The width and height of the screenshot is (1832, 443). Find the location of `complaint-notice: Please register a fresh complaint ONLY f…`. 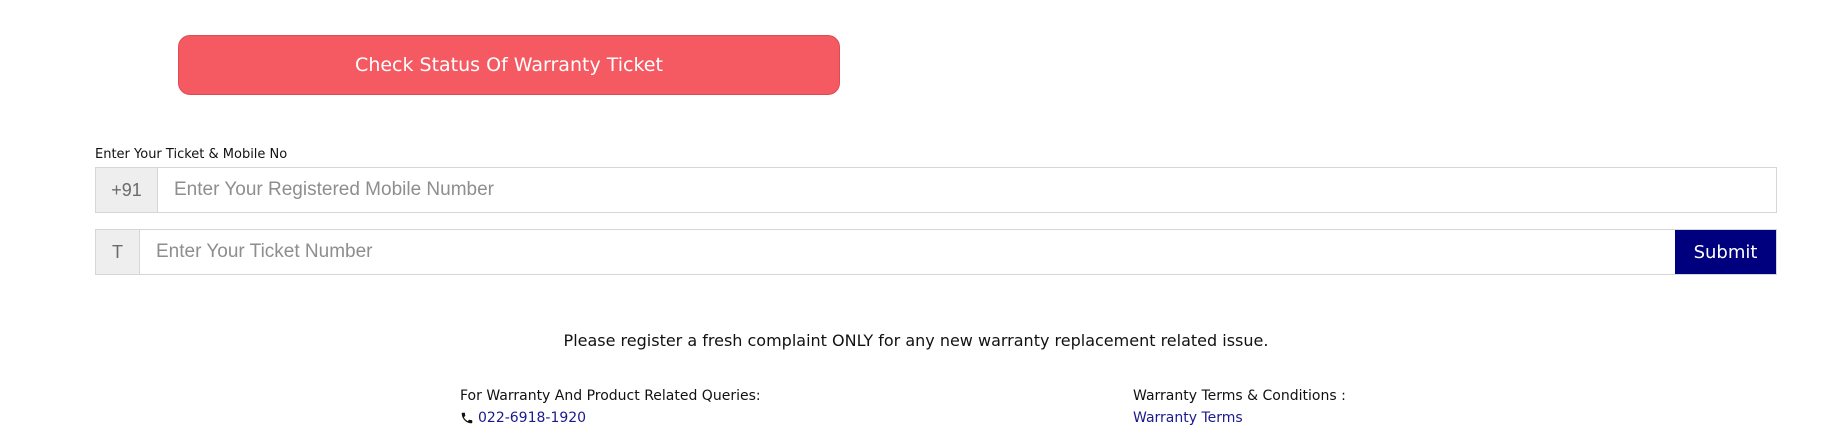

complaint-notice: Please register a fresh complaint ONLY f… is located at coordinates (916, 340).